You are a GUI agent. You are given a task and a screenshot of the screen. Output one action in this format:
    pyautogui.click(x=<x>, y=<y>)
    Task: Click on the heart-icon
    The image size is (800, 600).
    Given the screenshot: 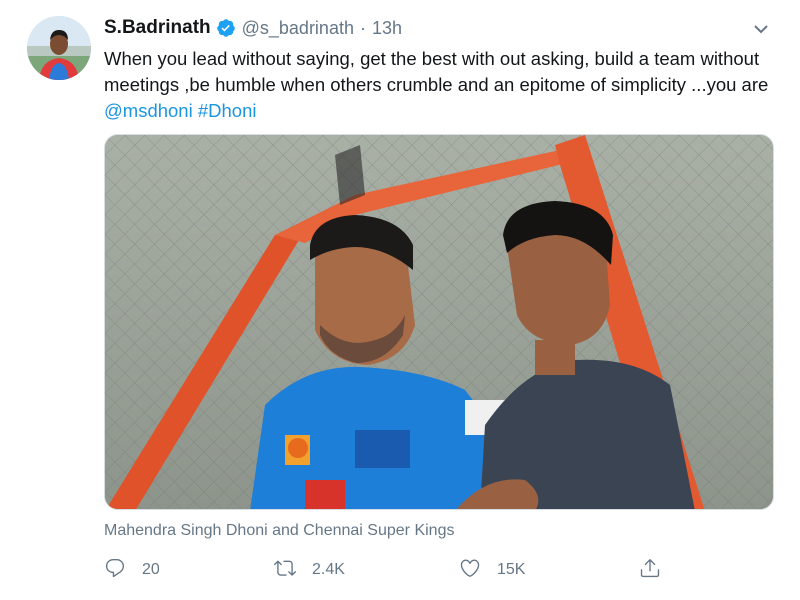 What is the action you would take?
    pyautogui.click(x=470, y=570)
    